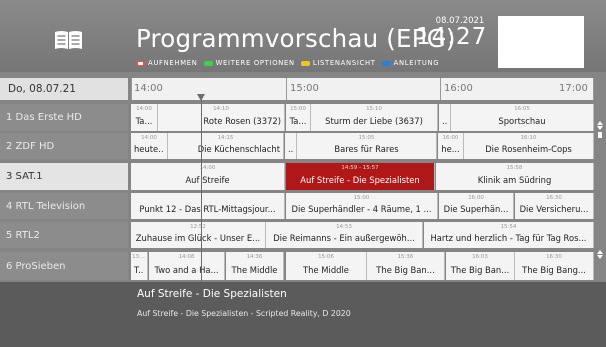  Describe the element at coordinates (338, 63) in the screenshot. I see `legend-list-view: Listenansicht` at that location.